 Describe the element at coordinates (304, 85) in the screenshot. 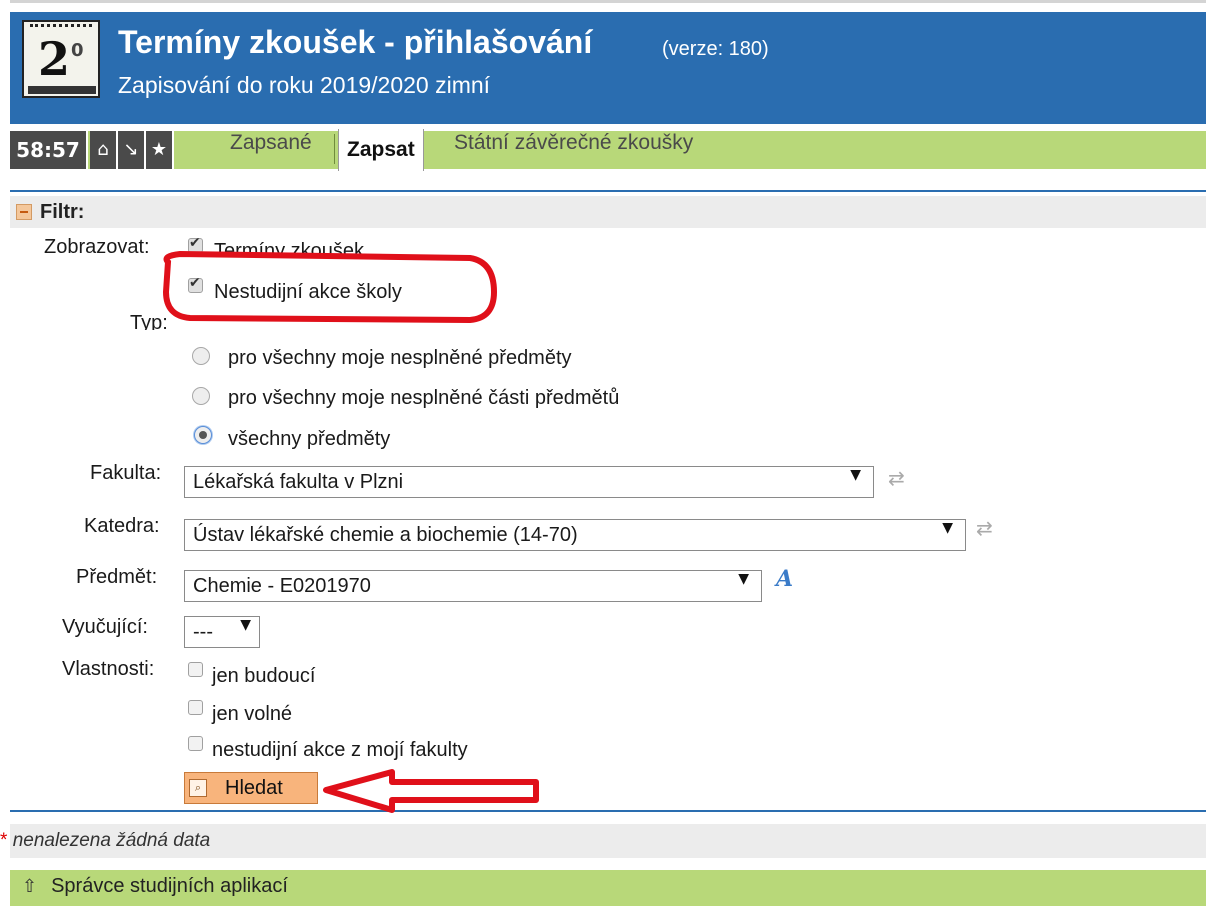

I see `page-subtitle: Zapisování do roku 2019/2020 zimní` at that location.